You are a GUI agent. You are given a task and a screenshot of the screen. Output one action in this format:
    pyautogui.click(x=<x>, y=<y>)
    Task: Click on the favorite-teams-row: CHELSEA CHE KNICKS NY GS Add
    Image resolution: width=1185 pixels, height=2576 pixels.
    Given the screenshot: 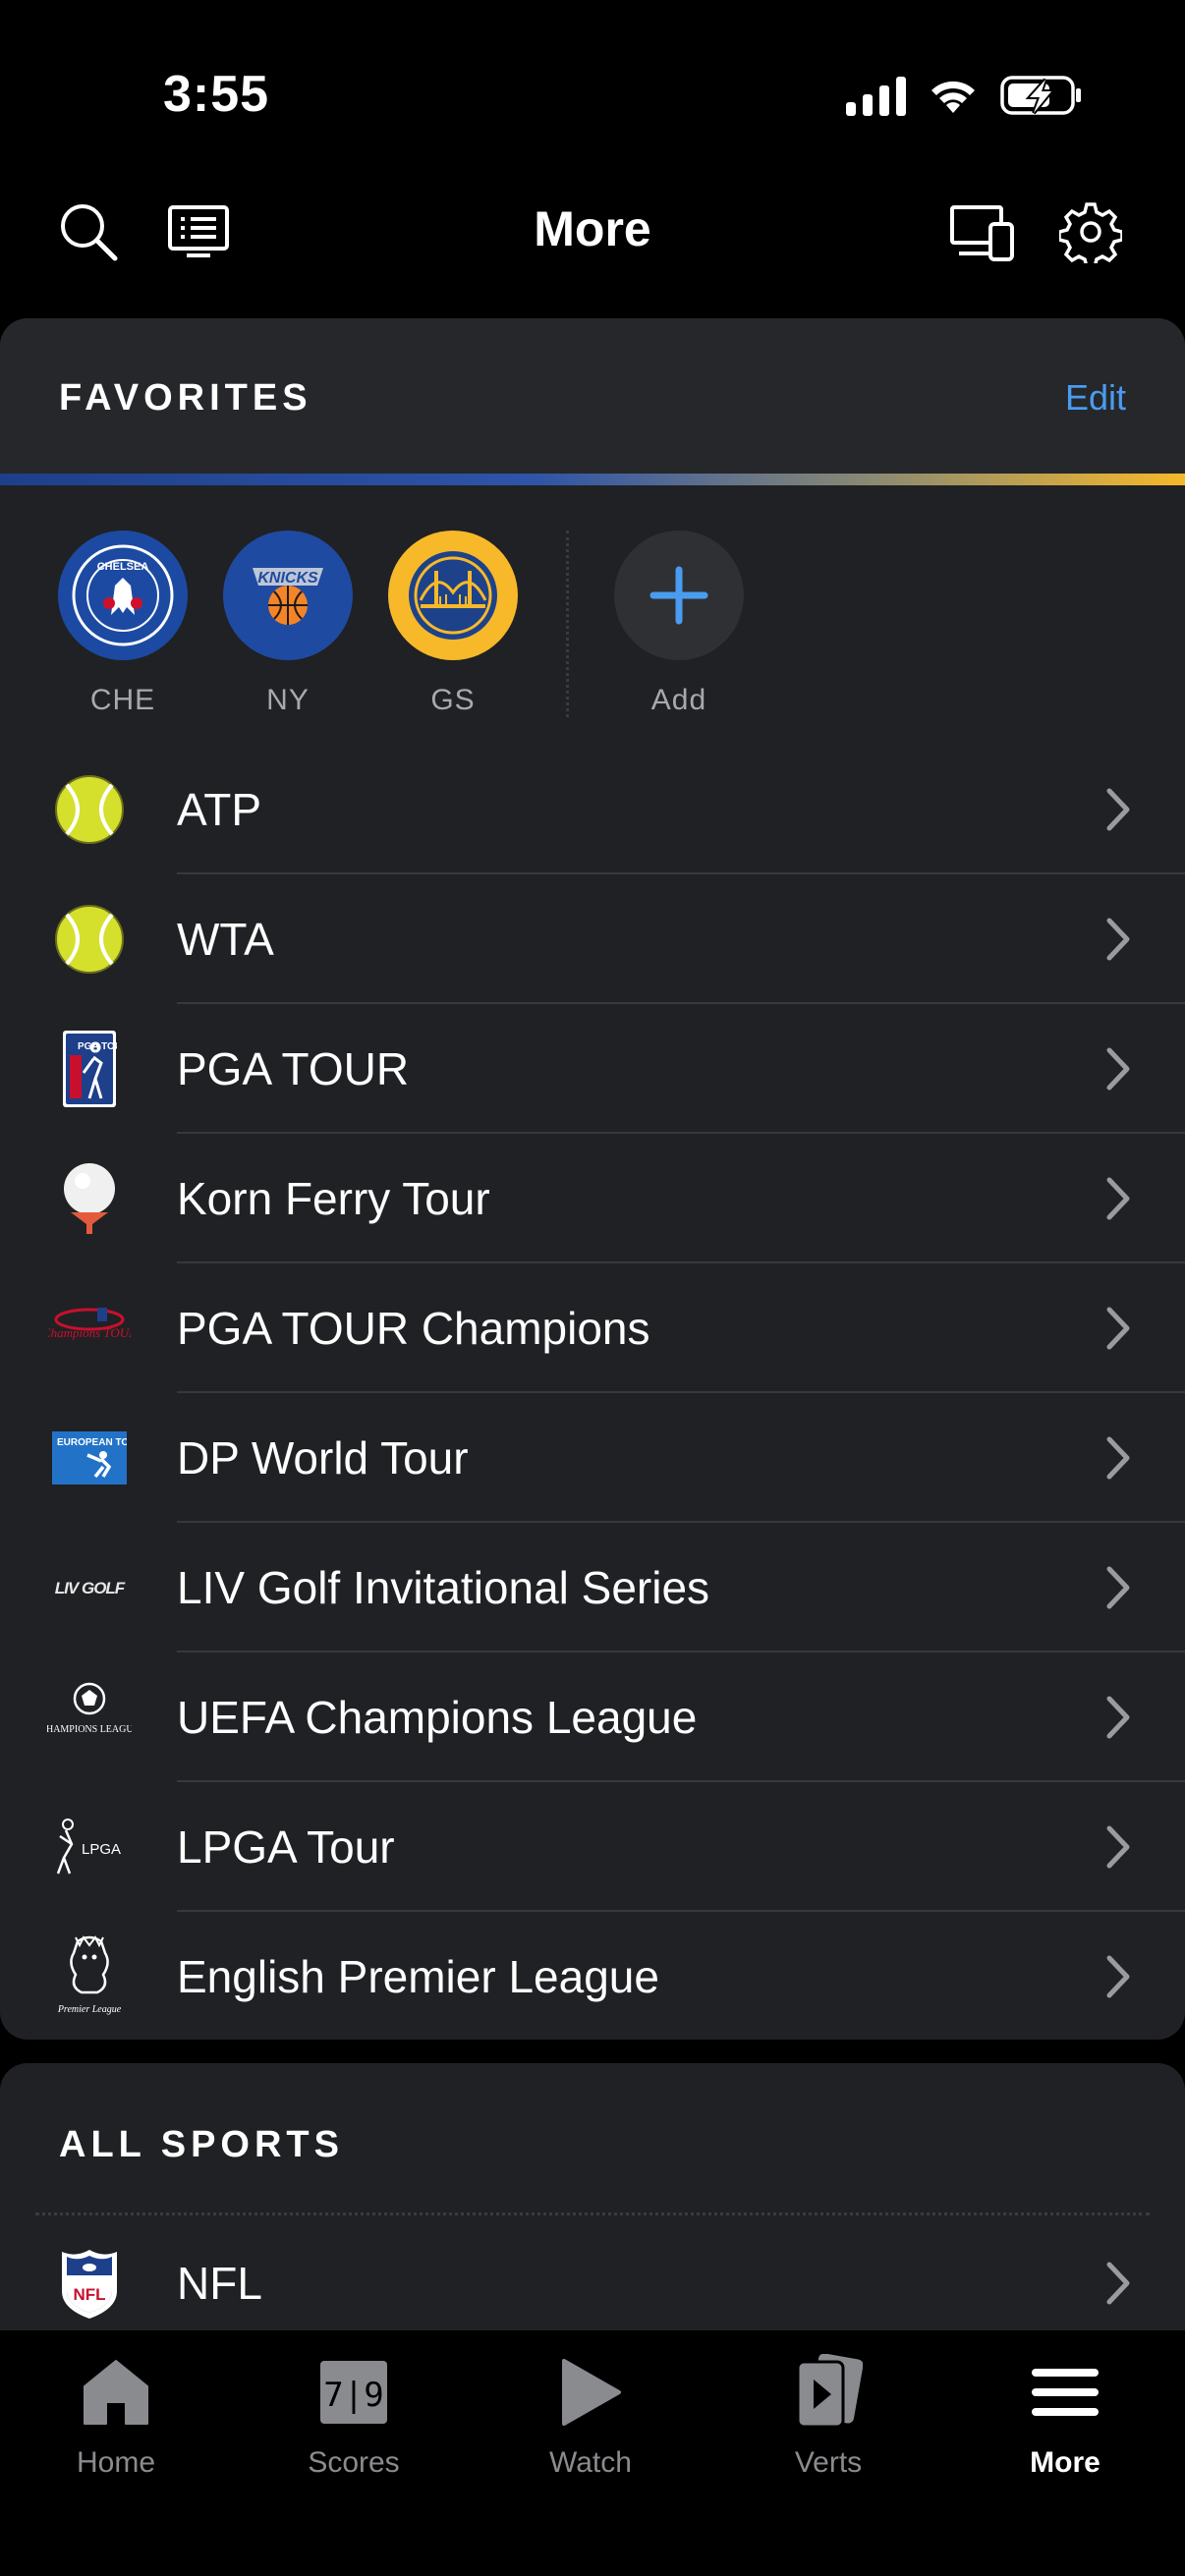 What is the action you would take?
    pyautogui.click(x=592, y=629)
    